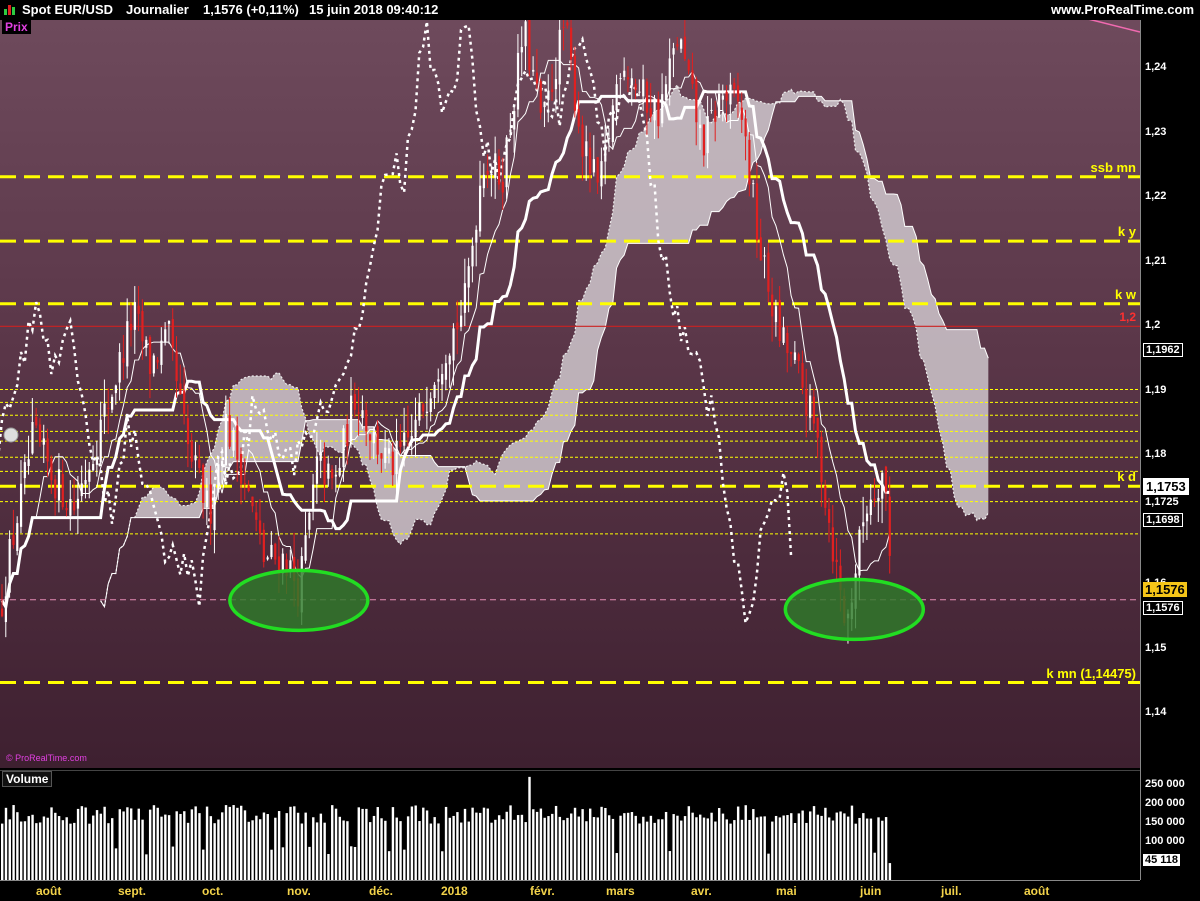 The height and width of the screenshot is (901, 1200). Describe the element at coordinates (1126, 477) in the screenshot. I see `level-label-4: k d` at that location.